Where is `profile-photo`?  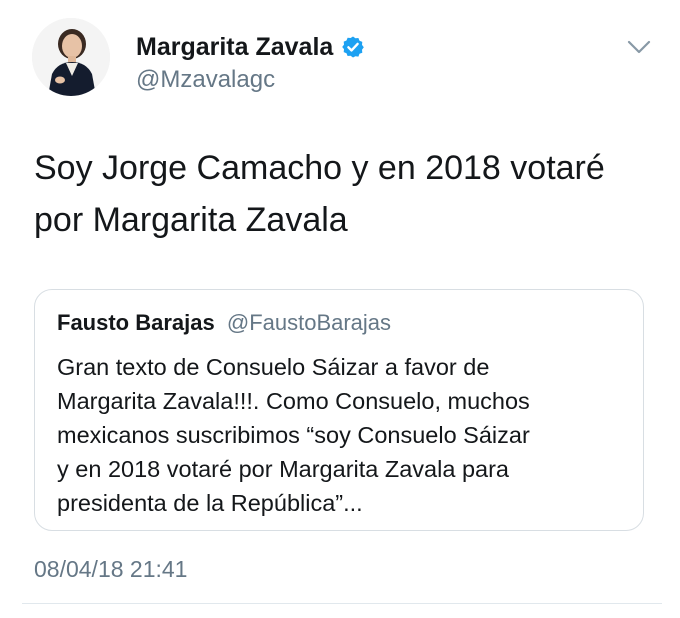 profile-photo is located at coordinates (71, 57).